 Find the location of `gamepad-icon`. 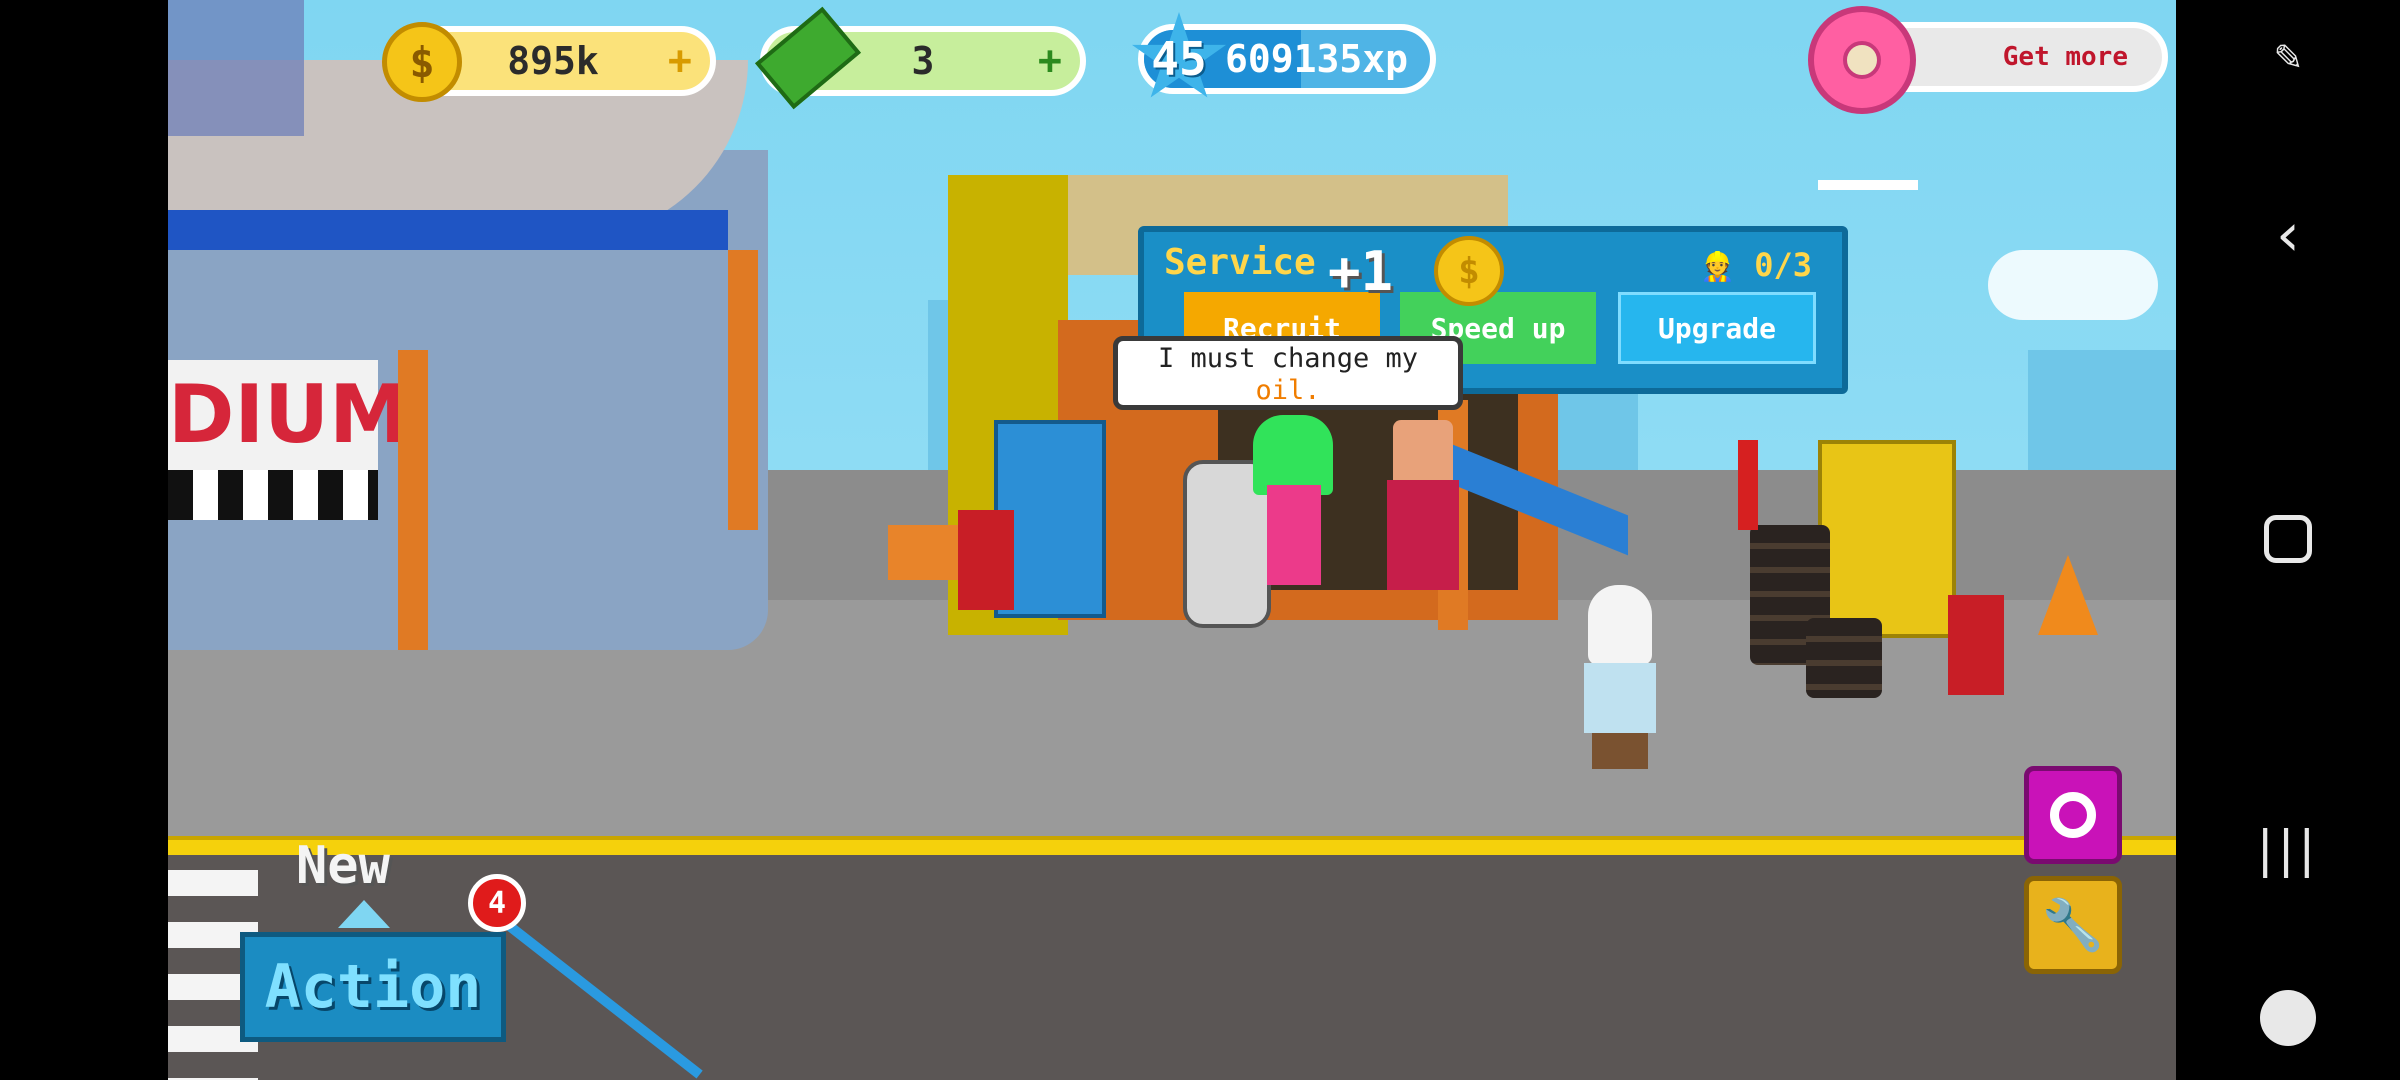

gamepad-icon is located at coordinates (2288, 1018).